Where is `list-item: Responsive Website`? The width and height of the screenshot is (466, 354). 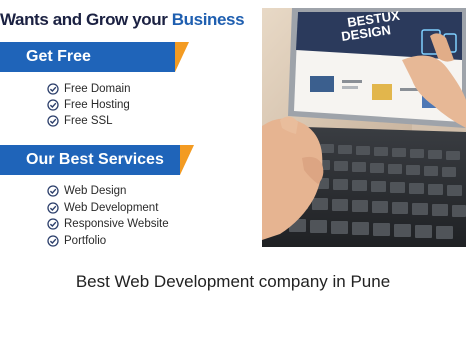 list-item: Responsive Website is located at coordinates (108, 224).